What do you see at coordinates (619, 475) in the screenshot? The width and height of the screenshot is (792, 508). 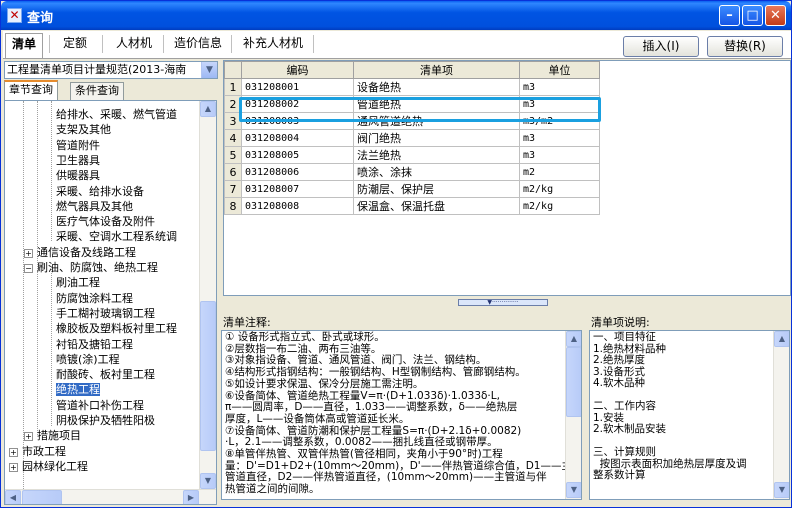 I see `description-line: 整系数计算` at bounding box center [619, 475].